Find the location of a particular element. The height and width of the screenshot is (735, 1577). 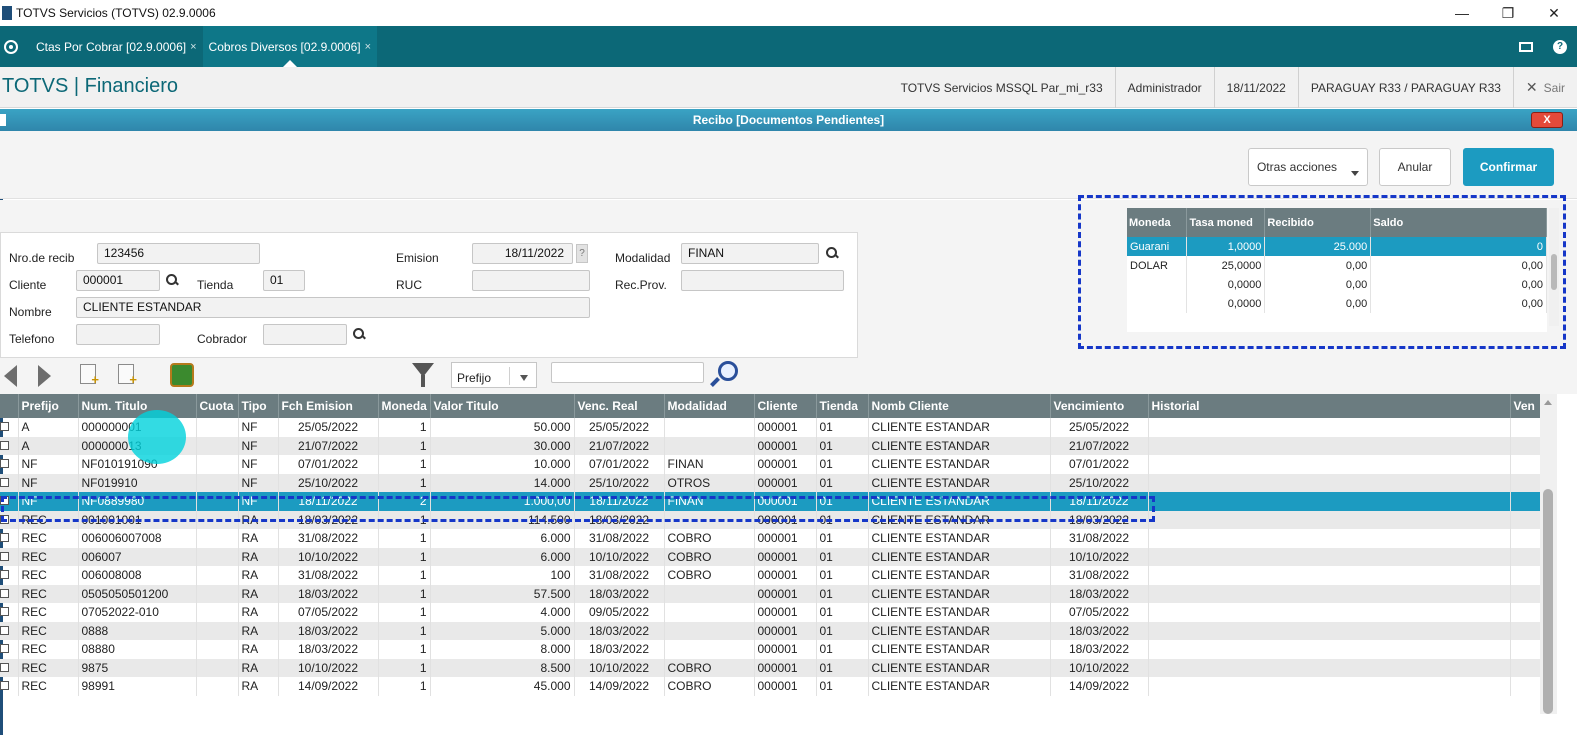

column-header: Valor Titulo is located at coordinates (502, 406).